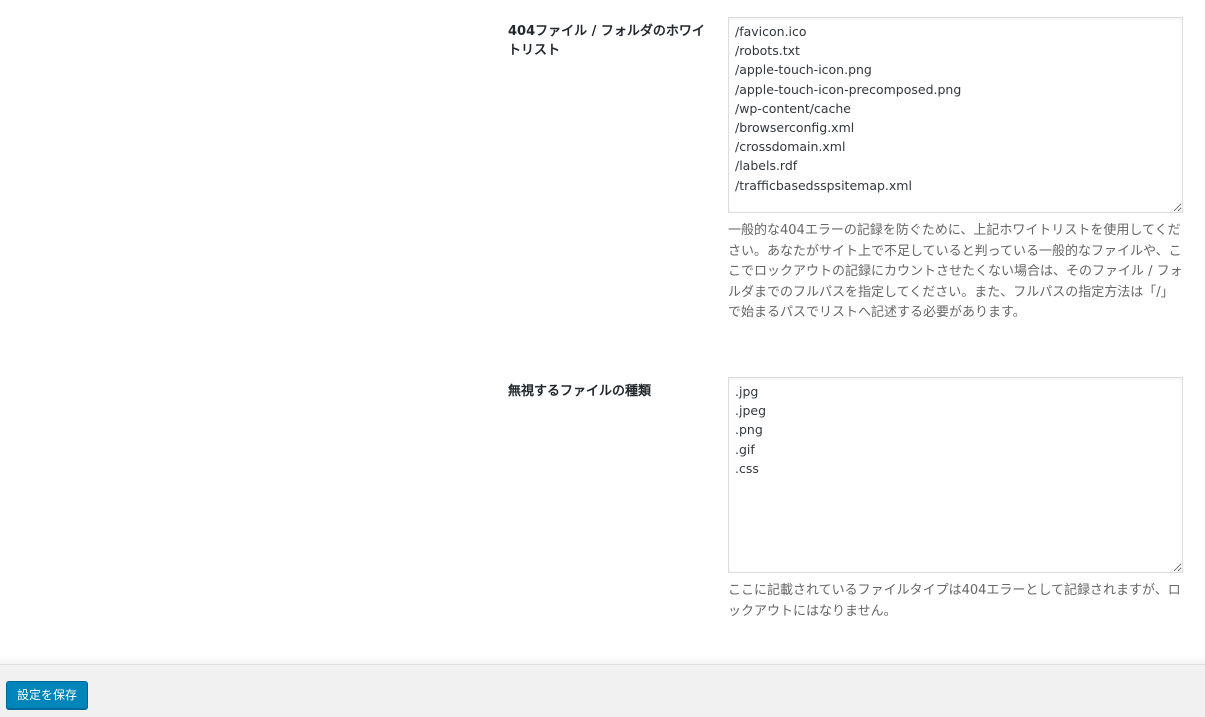  Describe the element at coordinates (606, 41) in the screenshot. I see `whitelist-label: 404ファイル / フォルダのホワイトリスト` at that location.